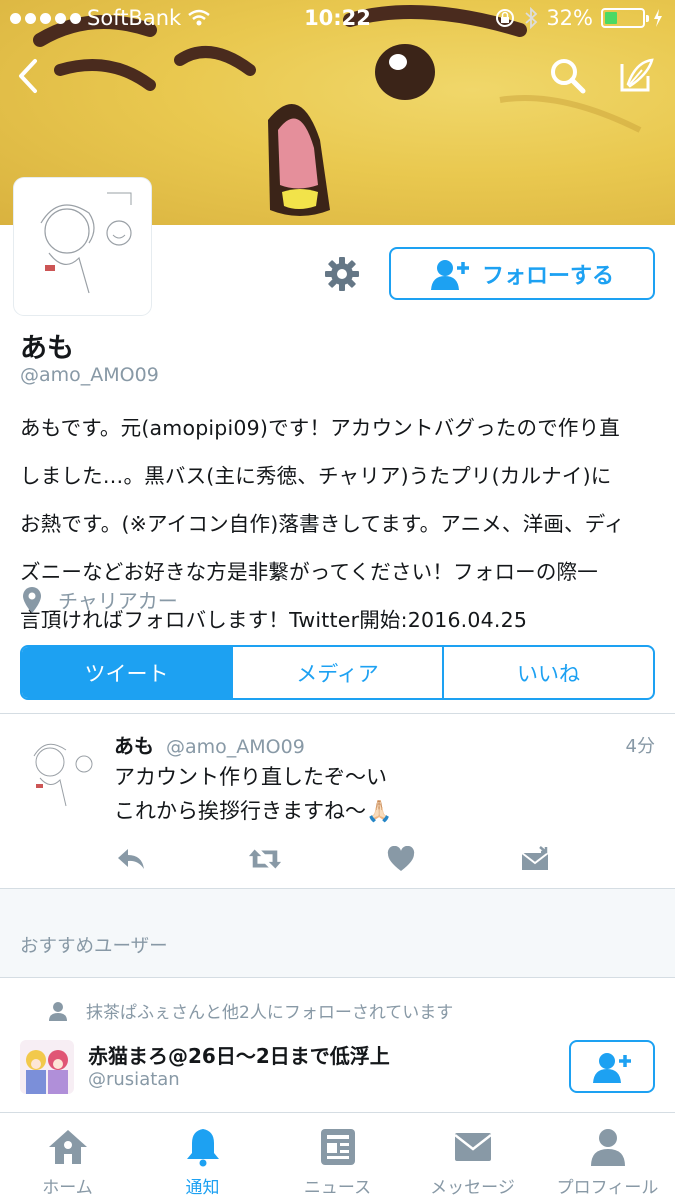 The width and height of the screenshot is (675, 1200). I want to click on bluetooth-icon, so click(531, 18).